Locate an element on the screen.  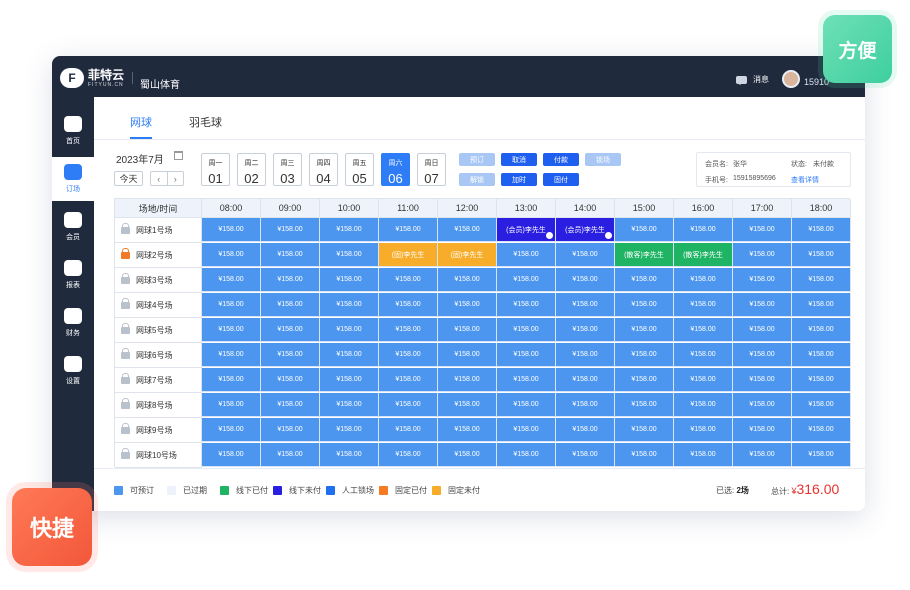
sidebar-item-2: 会员 is located at coordinates (73, 227).